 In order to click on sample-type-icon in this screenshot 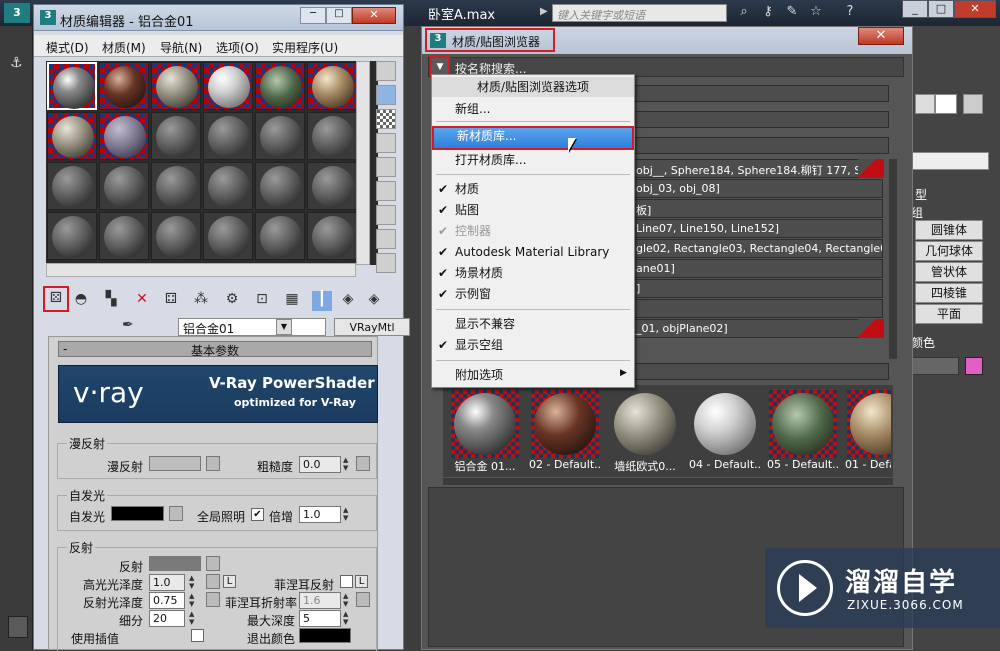, I will do `click(386, 71)`.